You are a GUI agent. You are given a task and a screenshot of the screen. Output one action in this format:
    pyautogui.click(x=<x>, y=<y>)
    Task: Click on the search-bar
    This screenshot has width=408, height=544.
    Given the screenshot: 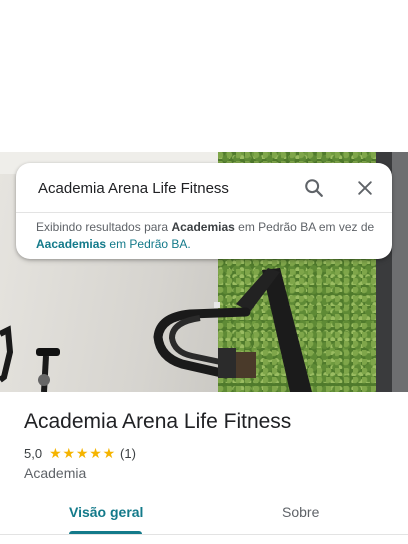 What is the action you would take?
    pyautogui.click(x=204, y=188)
    